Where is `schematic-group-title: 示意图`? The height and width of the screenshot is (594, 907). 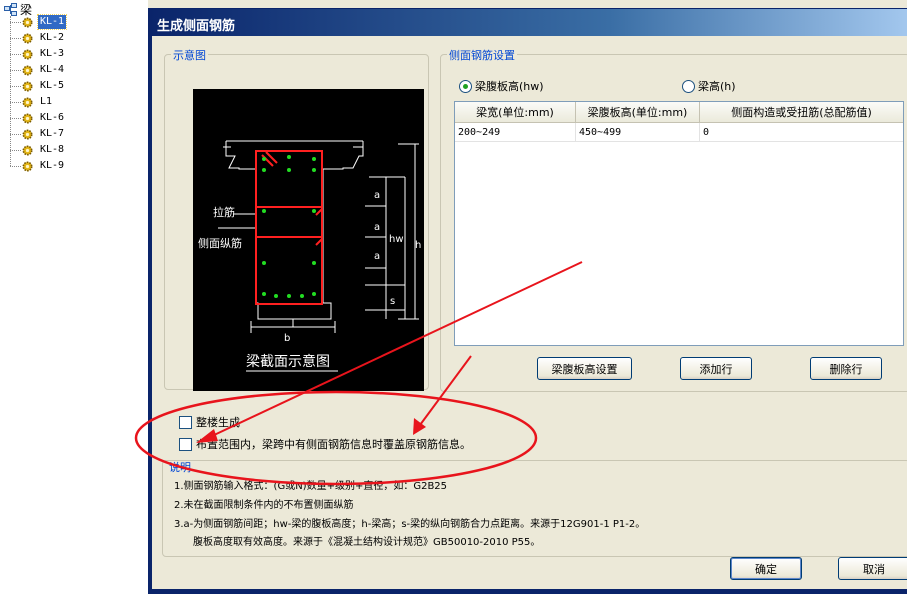
schematic-group-title: 示意图 is located at coordinates (189, 55).